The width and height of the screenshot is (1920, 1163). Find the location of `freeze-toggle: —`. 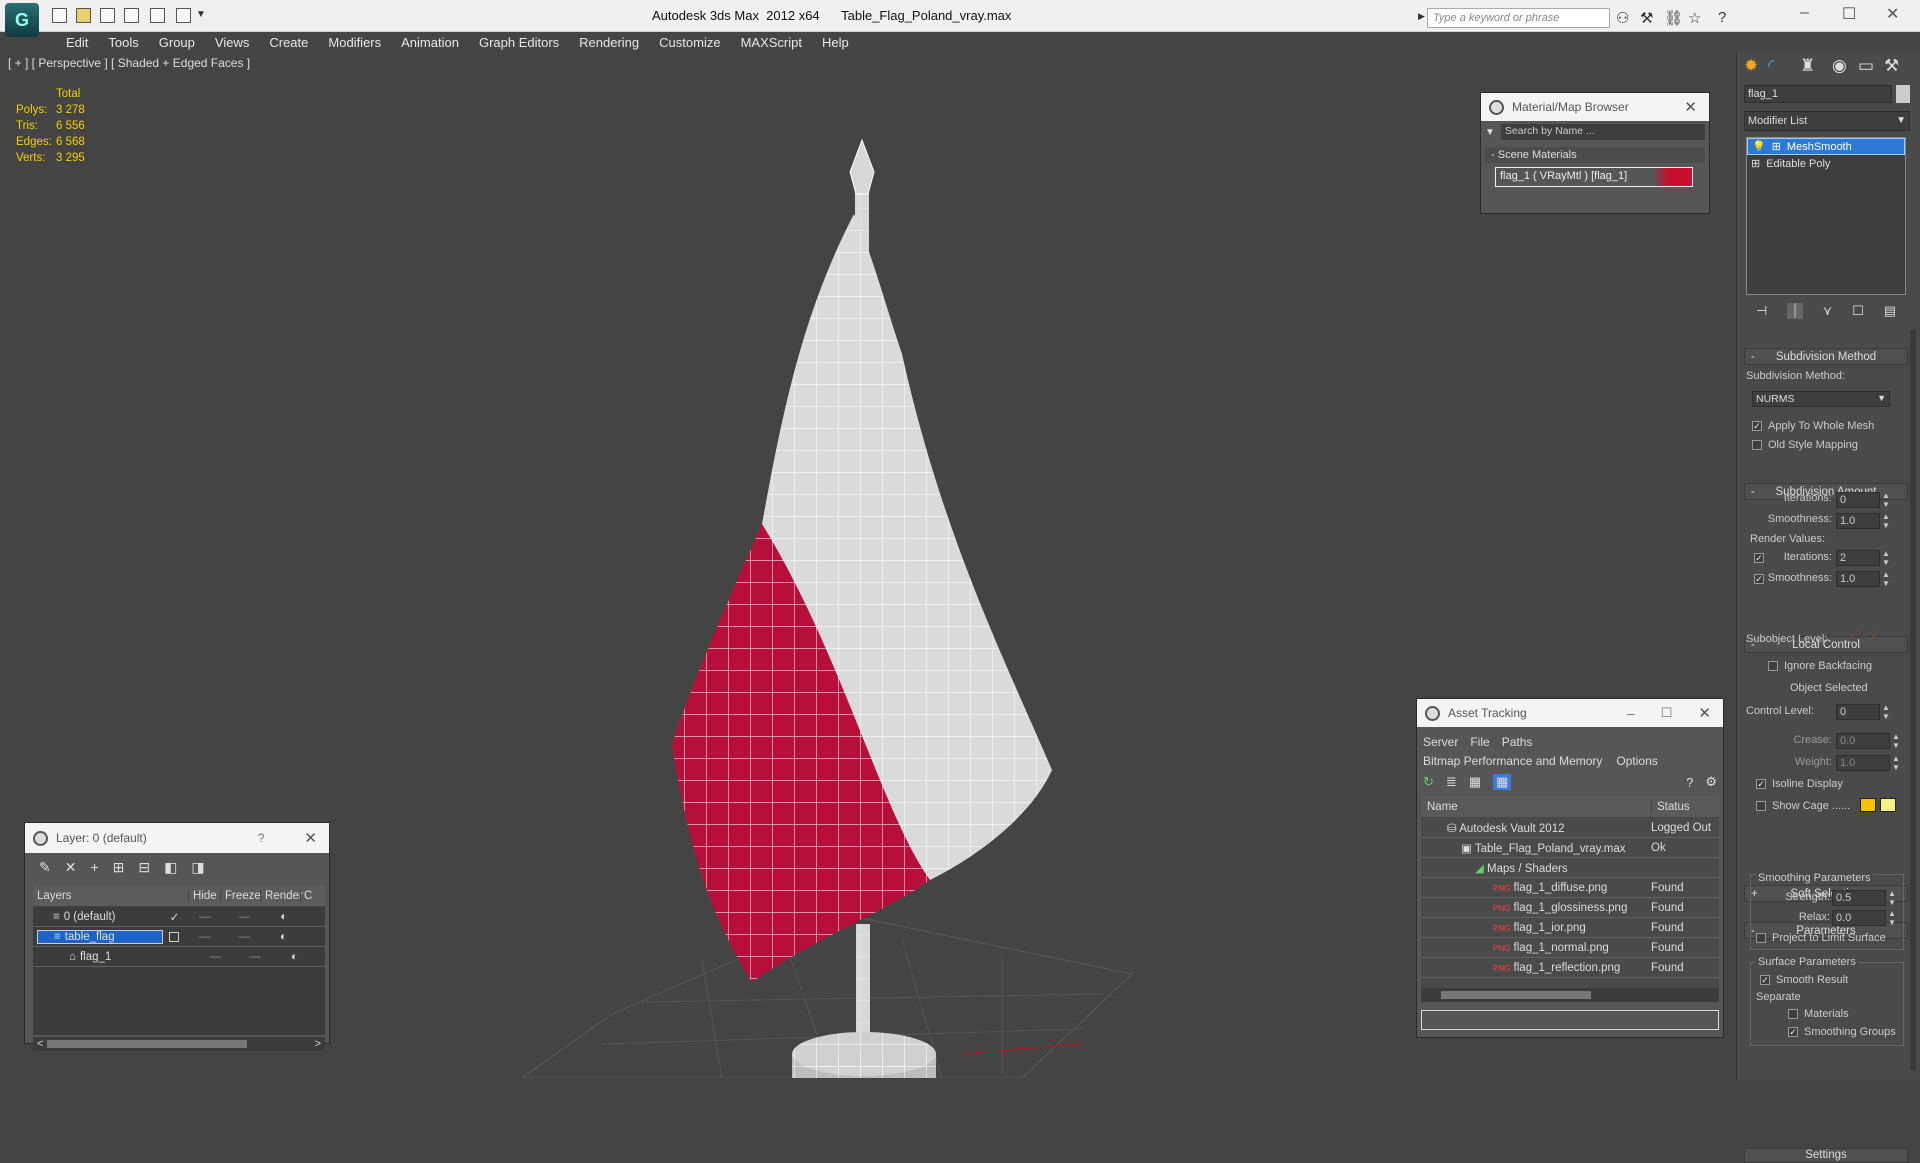

freeze-toggle: — is located at coordinates (255, 957).